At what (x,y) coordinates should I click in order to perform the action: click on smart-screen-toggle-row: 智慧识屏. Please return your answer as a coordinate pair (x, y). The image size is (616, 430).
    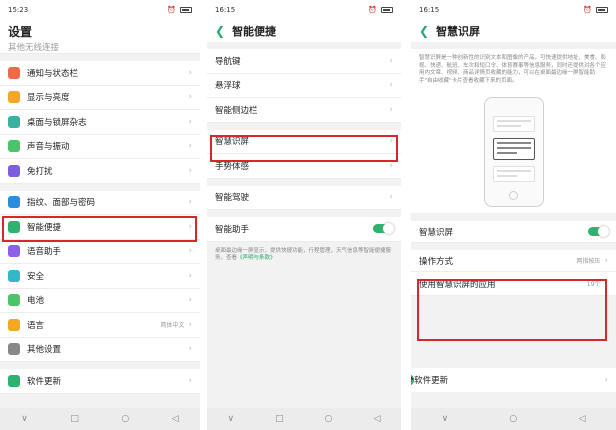
    Looking at the image, I should click on (513, 232).